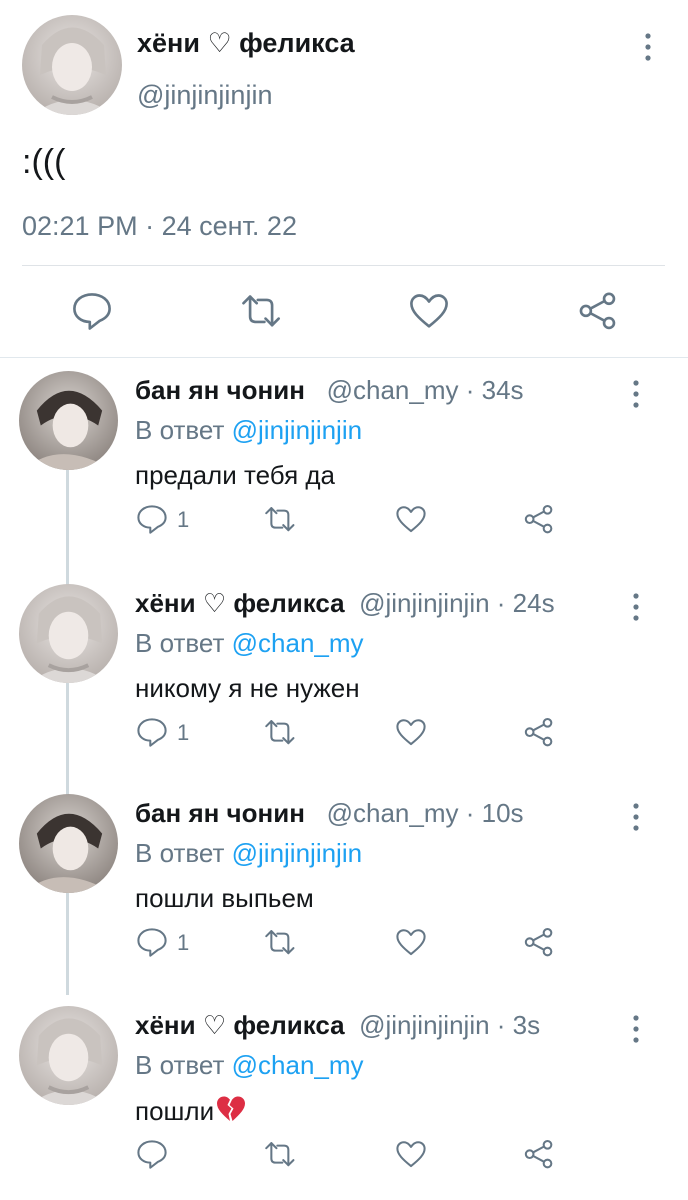 This screenshot has height=1200, width=688. What do you see at coordinates (533, 603) in the screenshot?
I see `reply-age: 24s` at bounding box center [533, 603].